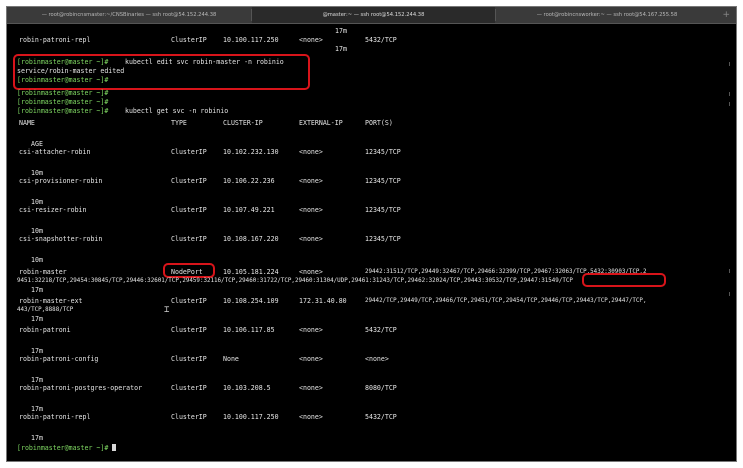 This screenshot has height=468, width=743. Describe the element at coordinates (231, 359) in the screenshot. I see `cluster-ip: None` at that location.